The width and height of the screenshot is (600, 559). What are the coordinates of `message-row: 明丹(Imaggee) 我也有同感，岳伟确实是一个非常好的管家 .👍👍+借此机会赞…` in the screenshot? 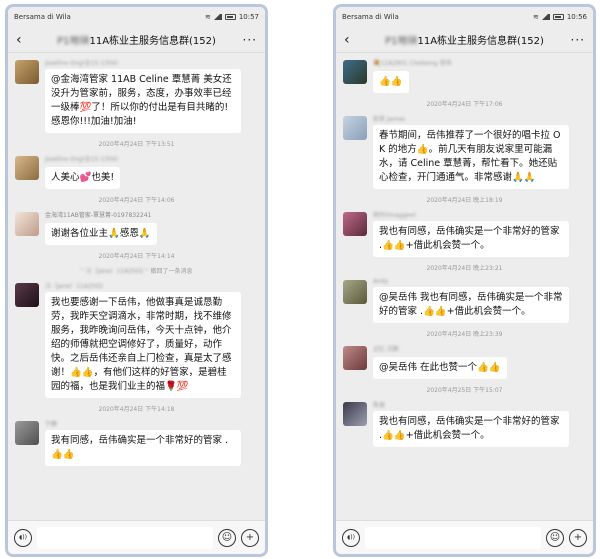 It's located at (464, 233).